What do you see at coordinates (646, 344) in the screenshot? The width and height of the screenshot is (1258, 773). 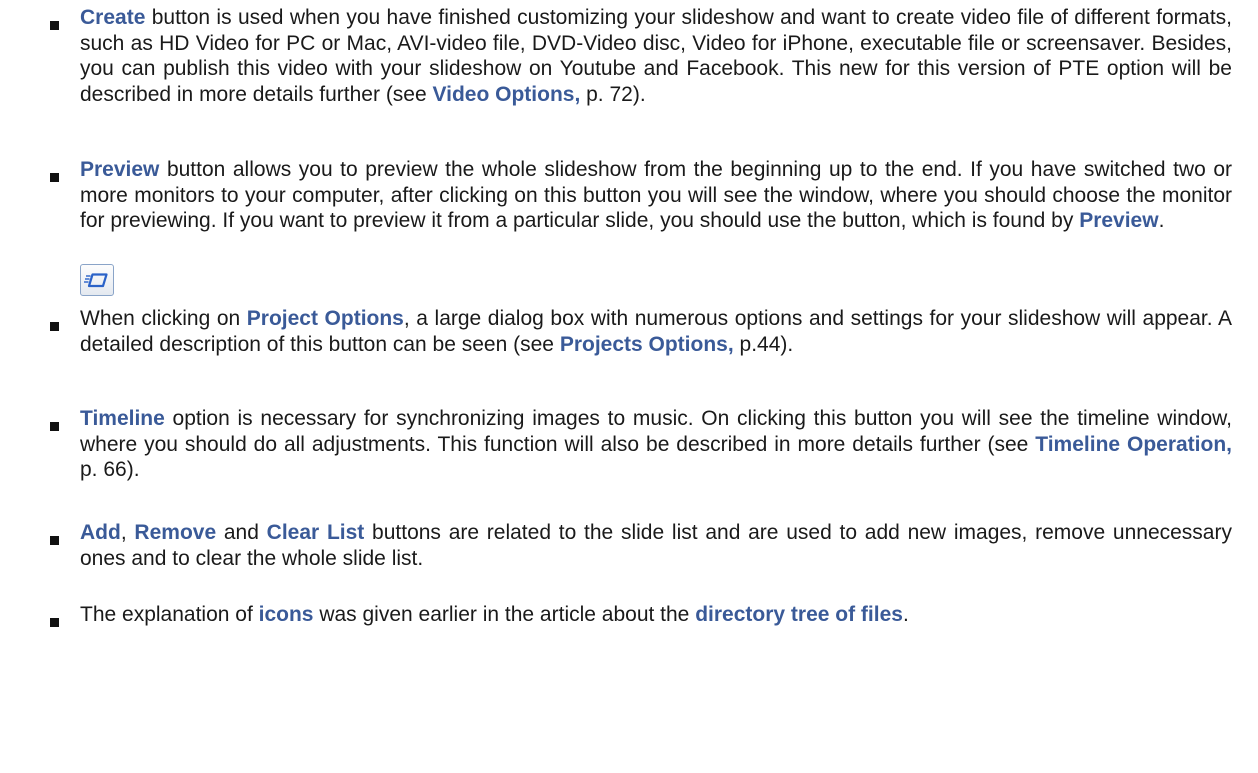 I see `keyword-link: Projects Options,` at bounding box center [646, 344].